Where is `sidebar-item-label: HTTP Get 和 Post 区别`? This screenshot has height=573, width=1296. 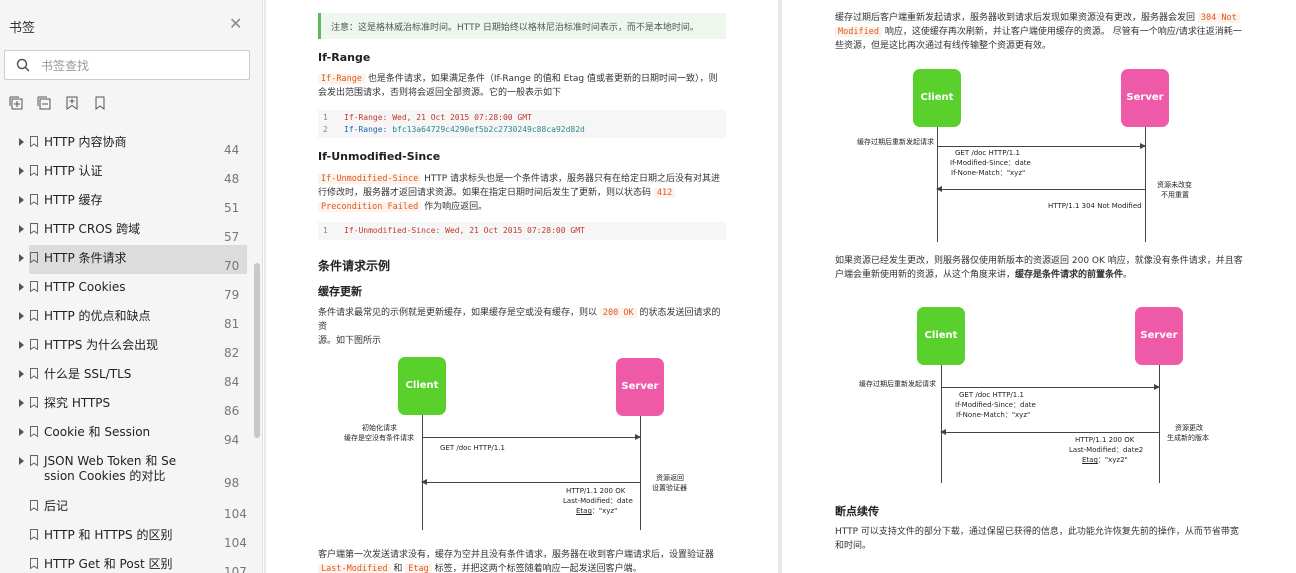 sidebar-item-label: HTTP Get 和 Post 区别 is located at coordinates (108, 564).